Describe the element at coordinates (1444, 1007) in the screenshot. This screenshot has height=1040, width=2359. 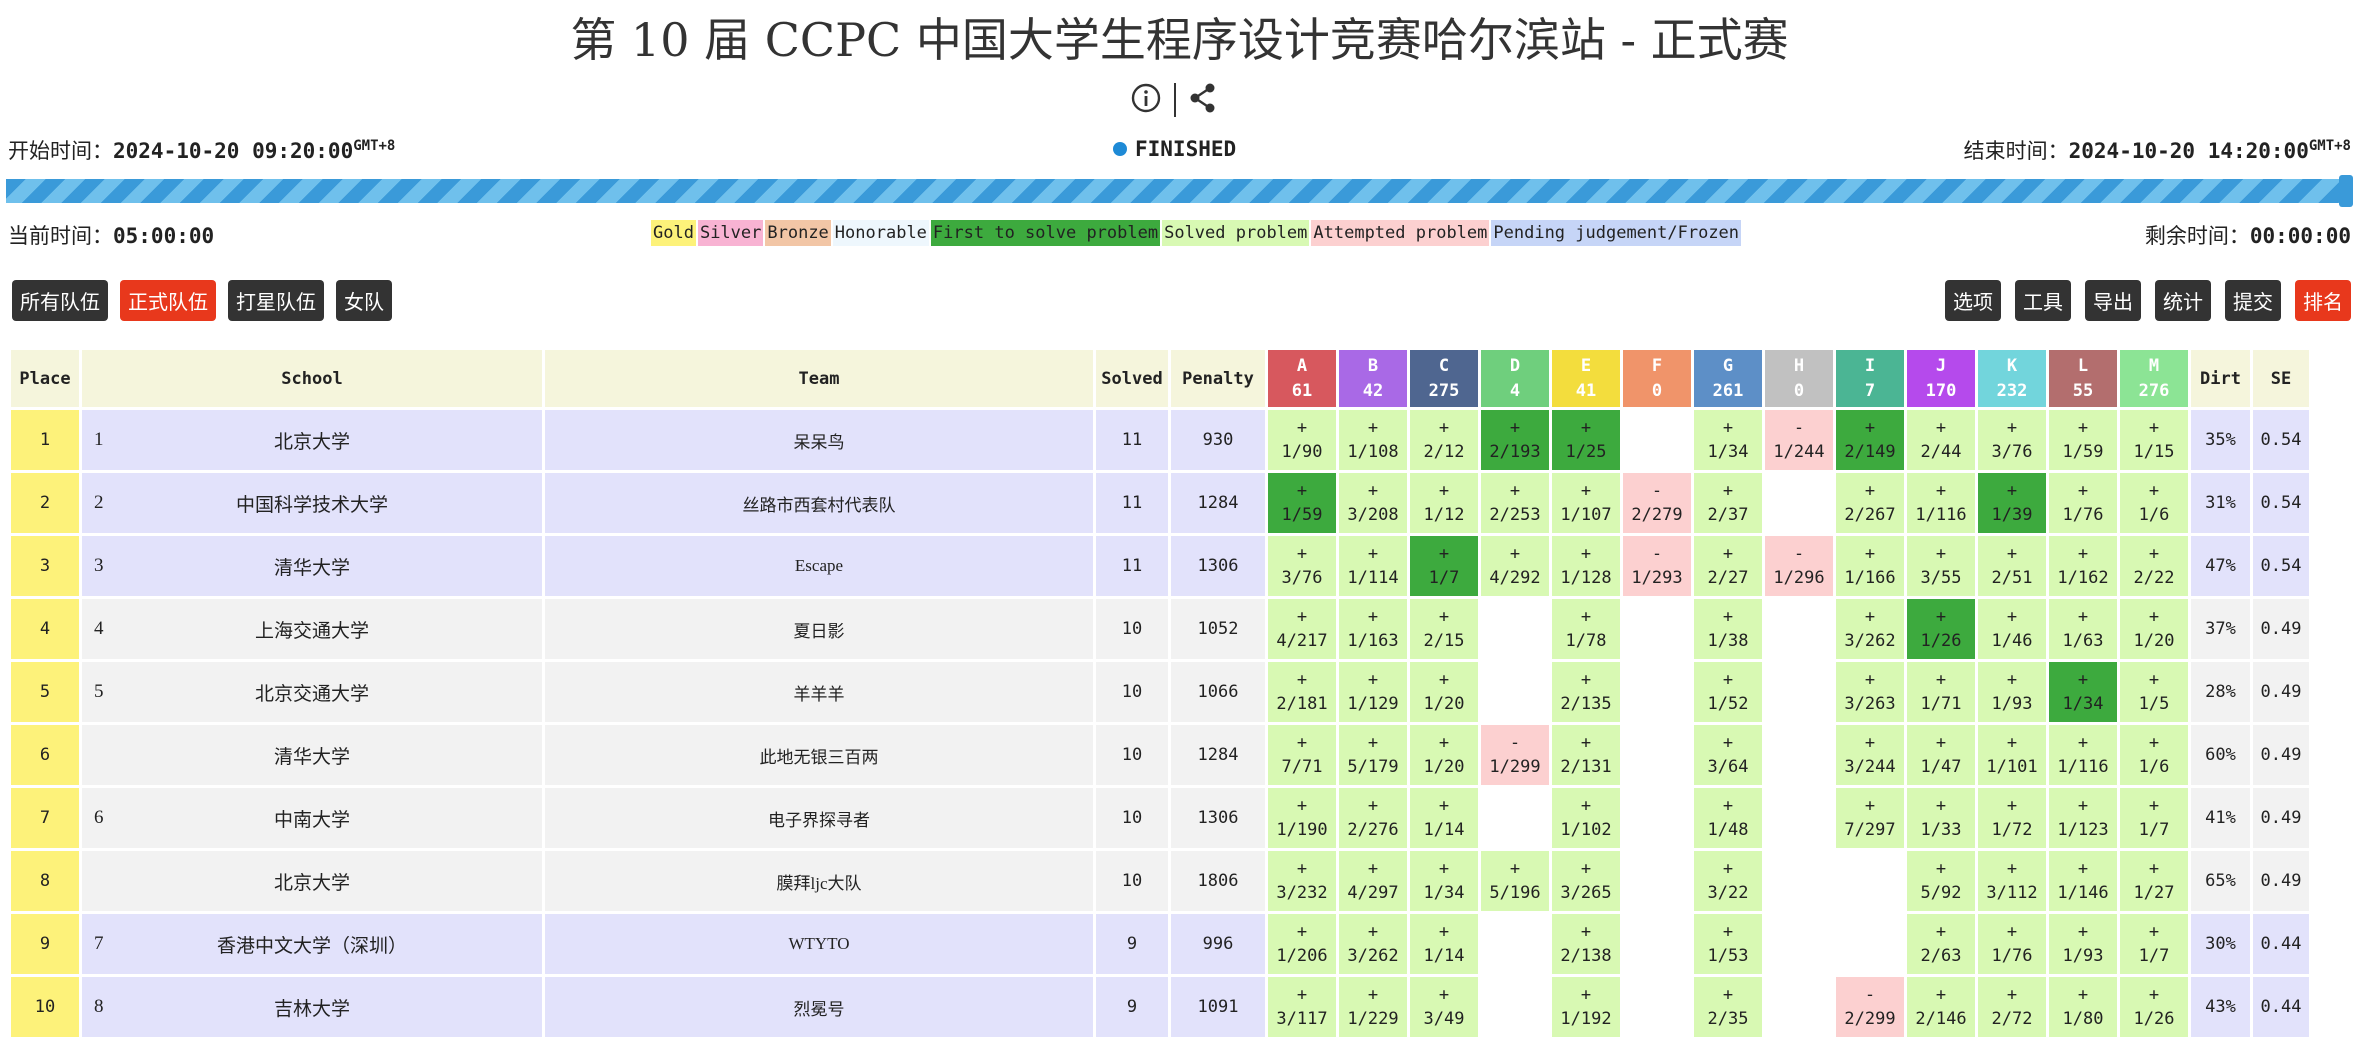
I see `problem-cell: +3/49` at that location.